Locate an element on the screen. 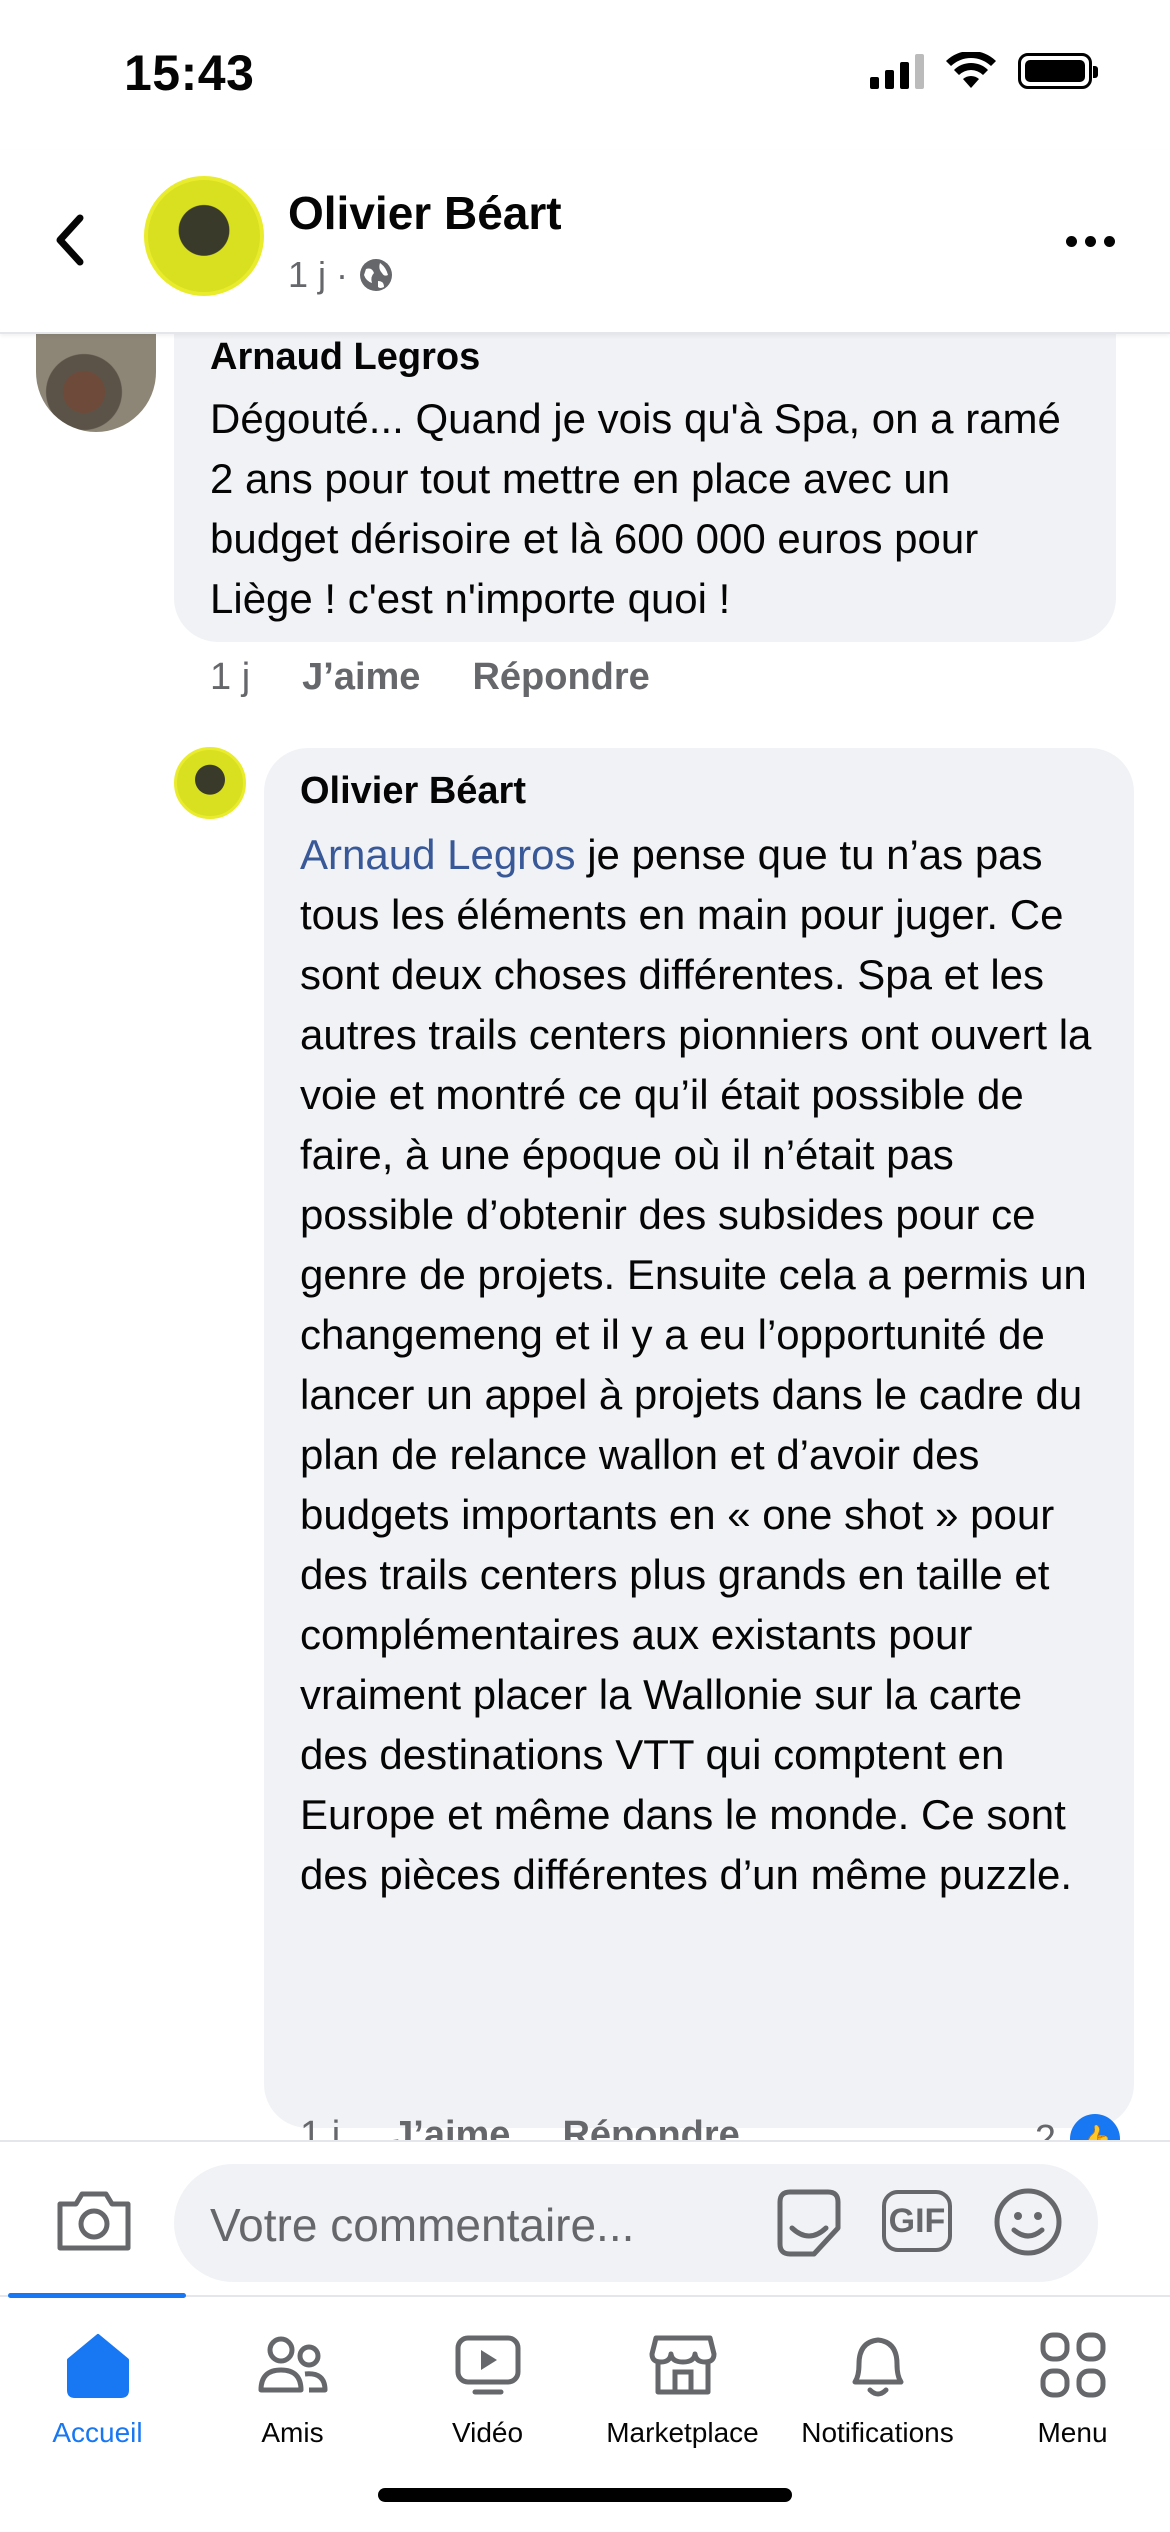 The width and height of the screenshot is (1170, 2532). reaction-count-number: 2 is located at coordinates (1045, 2129).